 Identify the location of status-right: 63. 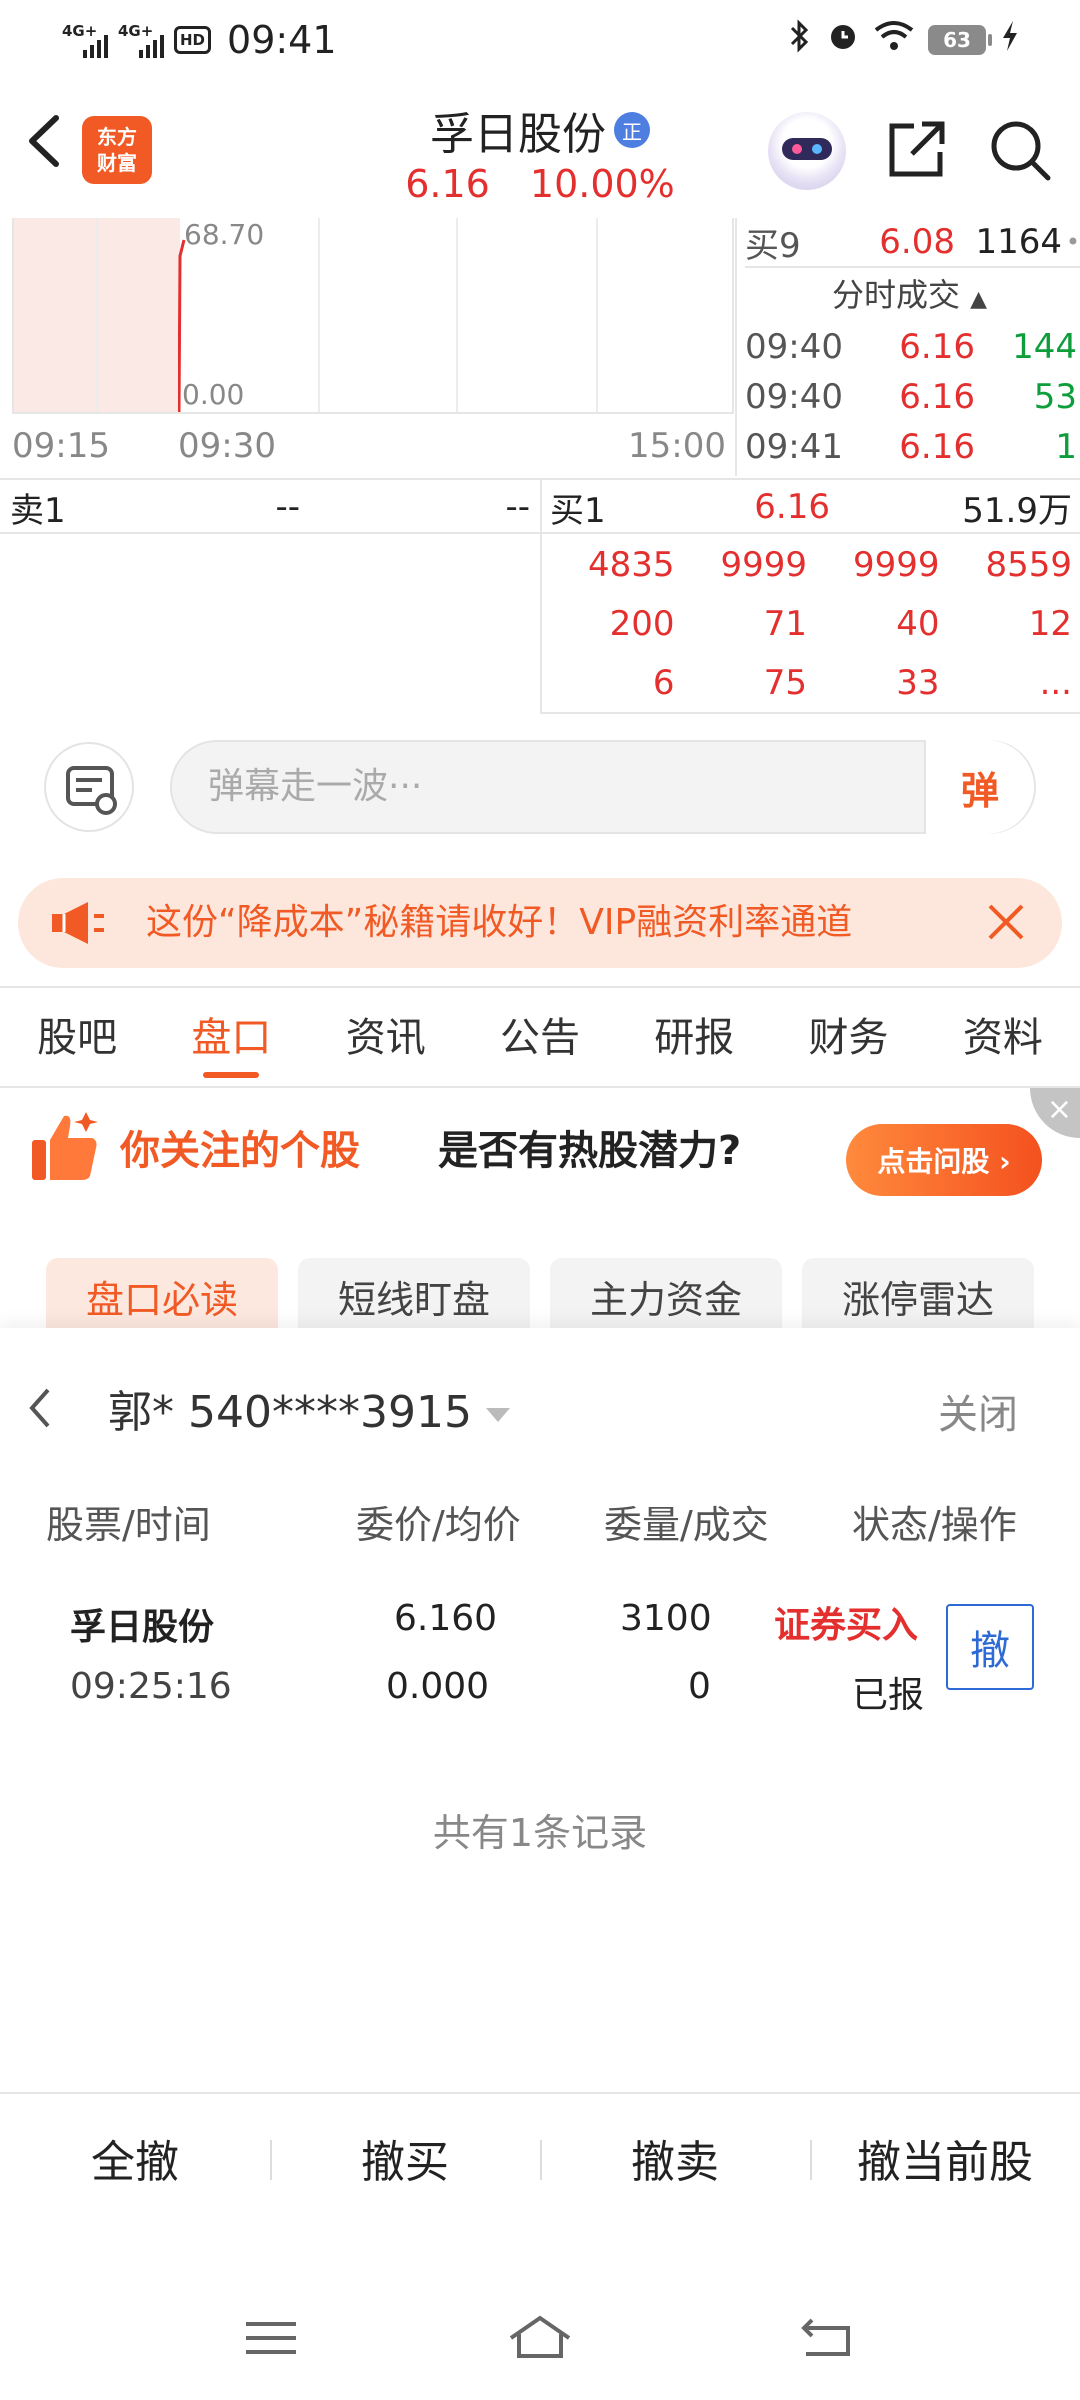
(904, 40).